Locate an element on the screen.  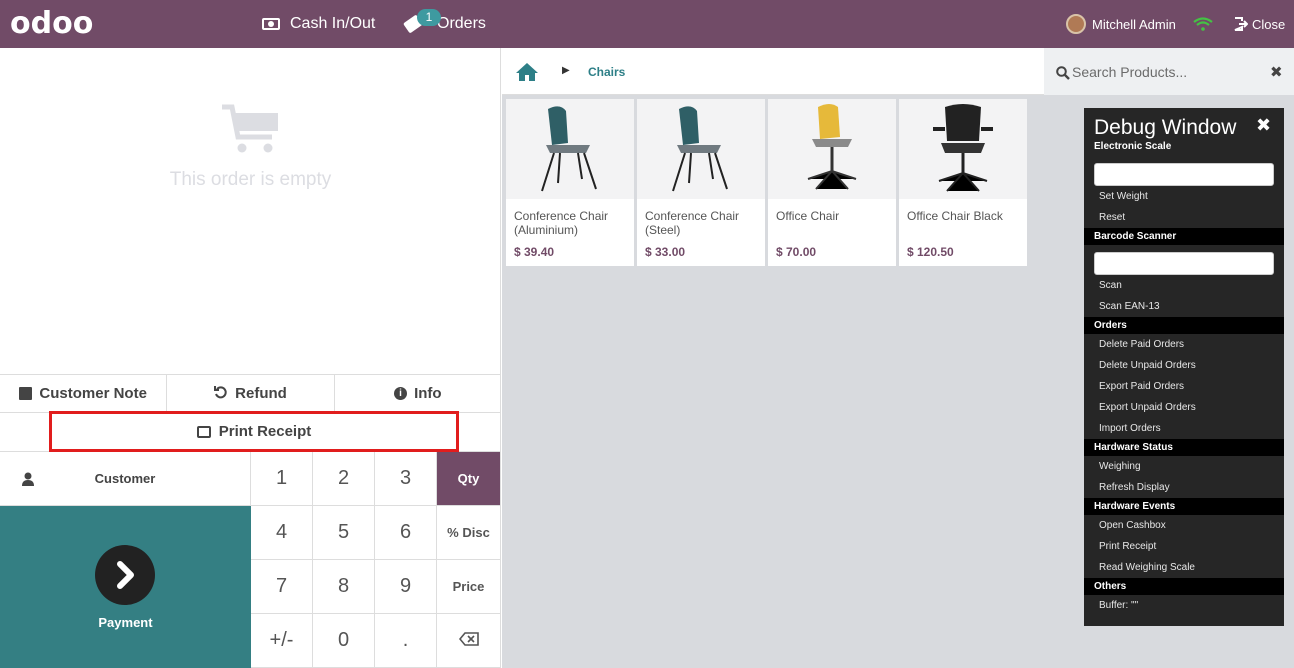
orders-label: Orders is located at coordinates (461, 23).